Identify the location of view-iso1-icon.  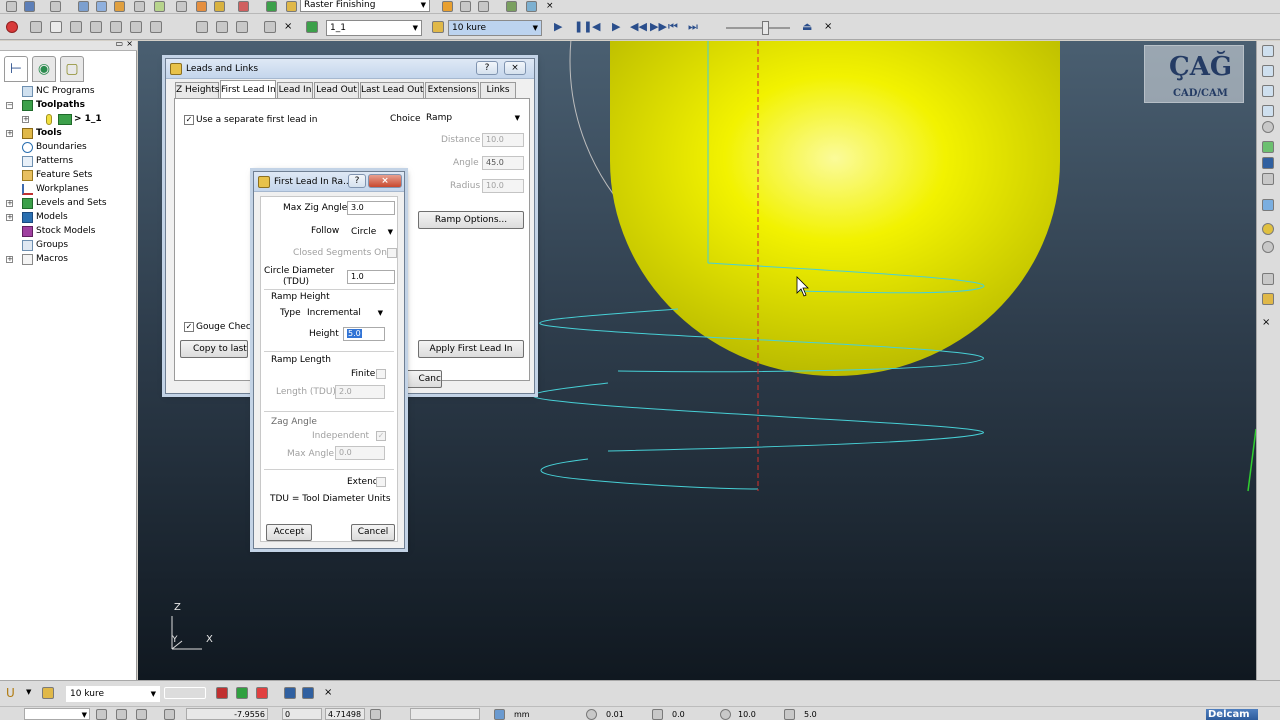
(1268, 51).